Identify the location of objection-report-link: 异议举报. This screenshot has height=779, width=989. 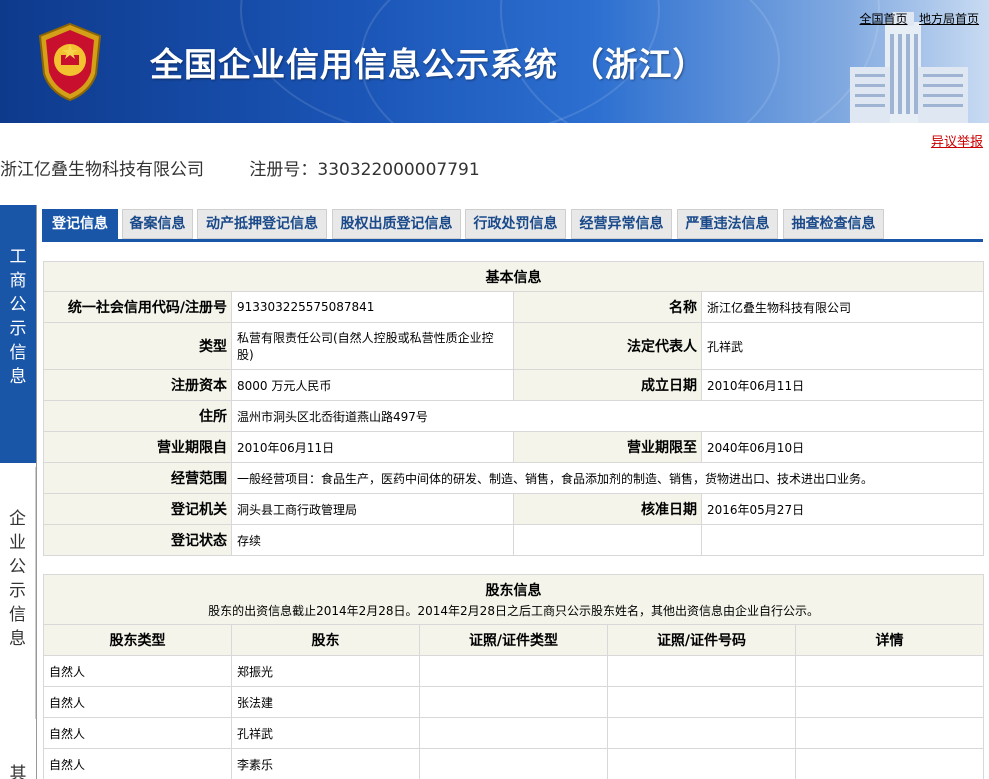
(957, 140).